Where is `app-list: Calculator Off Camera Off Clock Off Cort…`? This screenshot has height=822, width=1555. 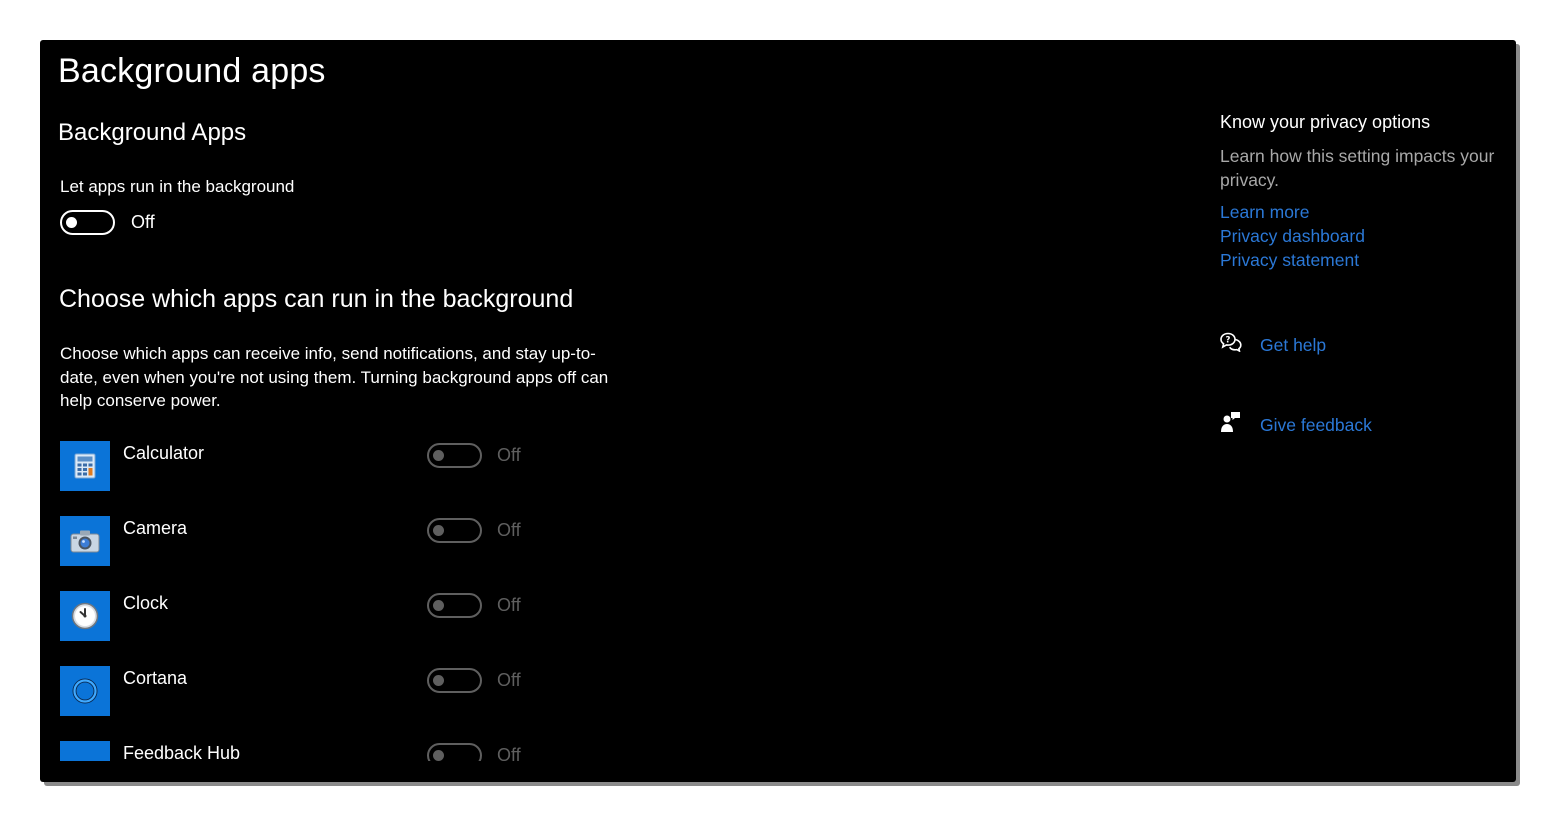 app-list: Calculator Off Camera Off Clock Off Cort… is located at coordinates (340, 601).